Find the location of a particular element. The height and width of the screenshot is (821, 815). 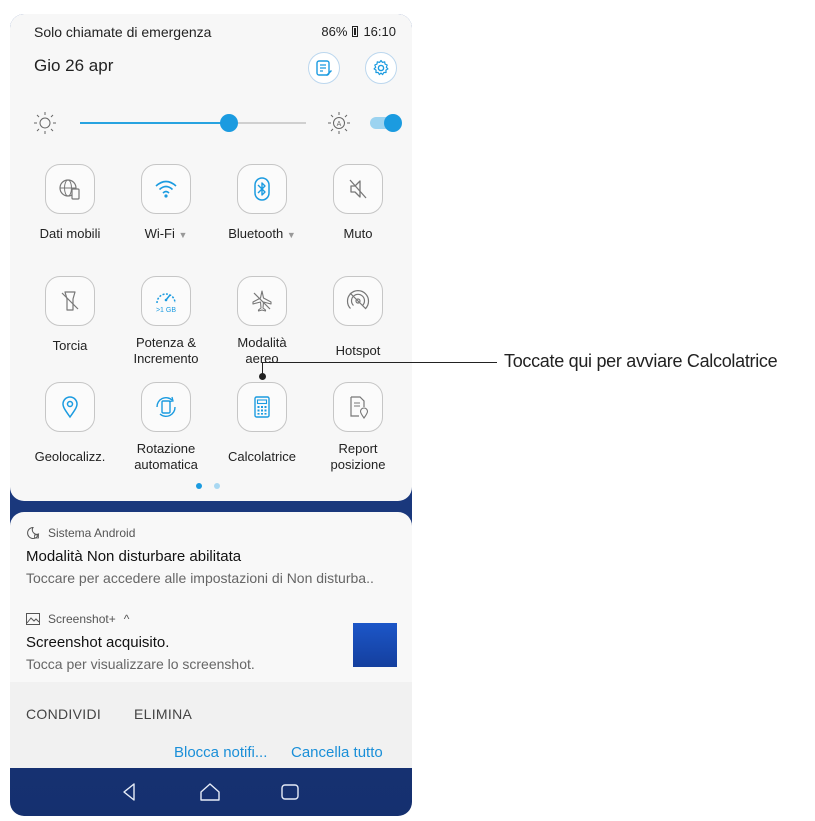

speedometer-icon: >1 GB is located at coordinates (166, 303).